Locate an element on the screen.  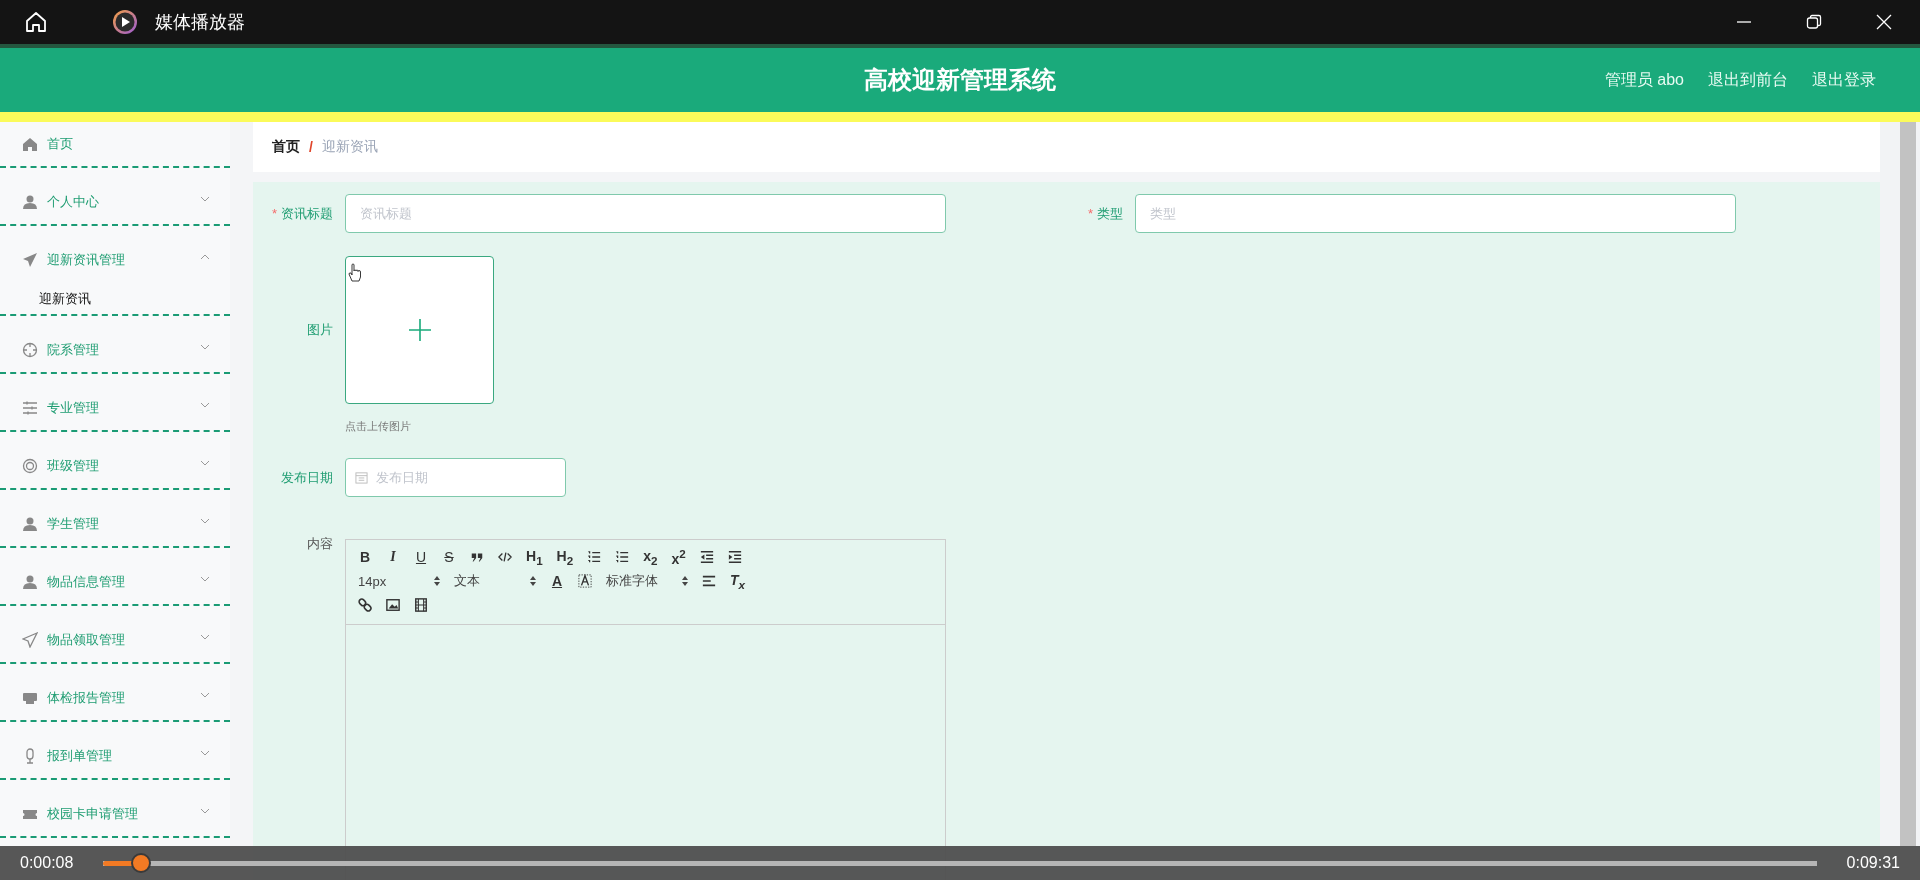
script-button: x$_{2}$ is located at coordinates (650, 557).